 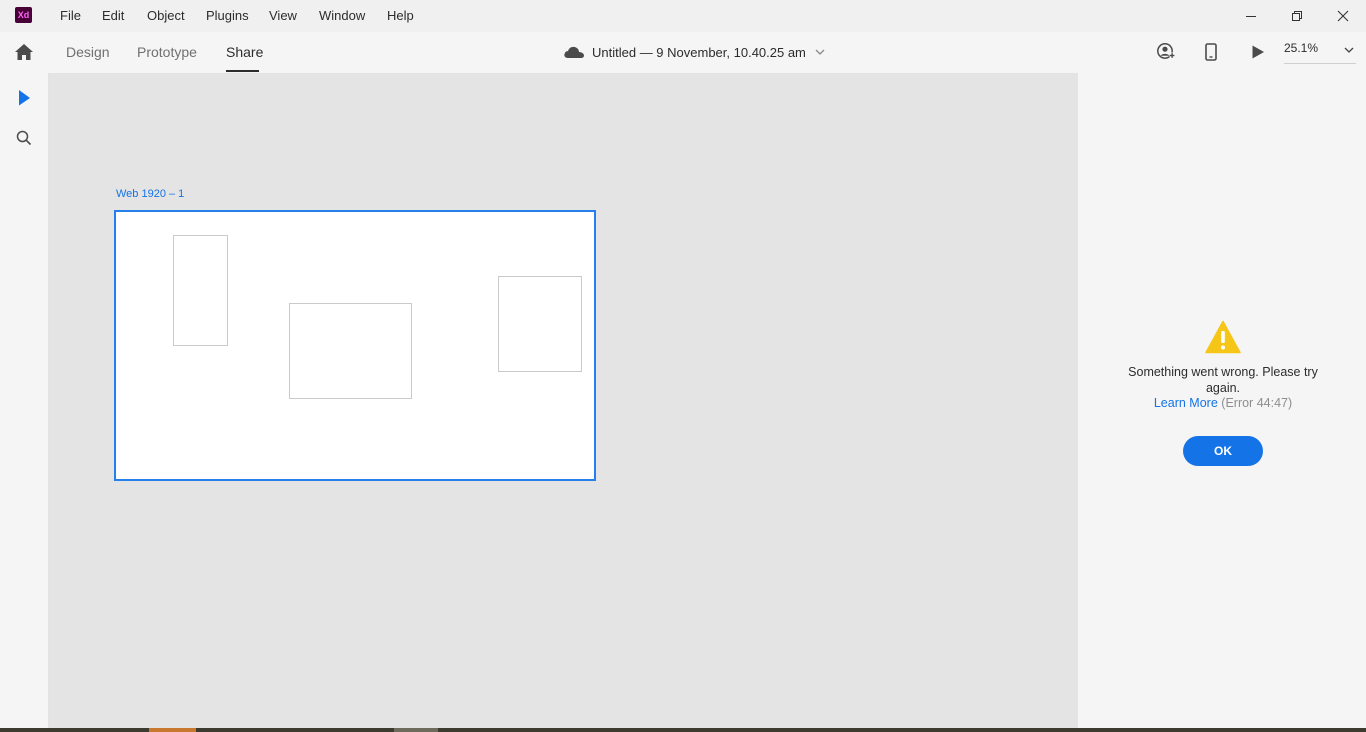 I want to click on minimize-icon, so click(x=1251, y=16).